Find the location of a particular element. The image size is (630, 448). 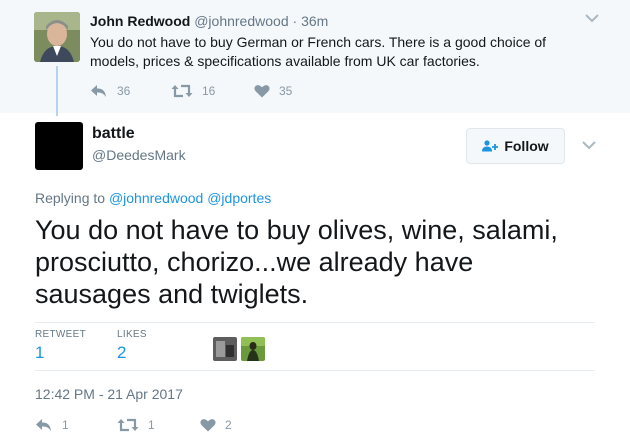

author-avatar is located at coordinates (59, 146).